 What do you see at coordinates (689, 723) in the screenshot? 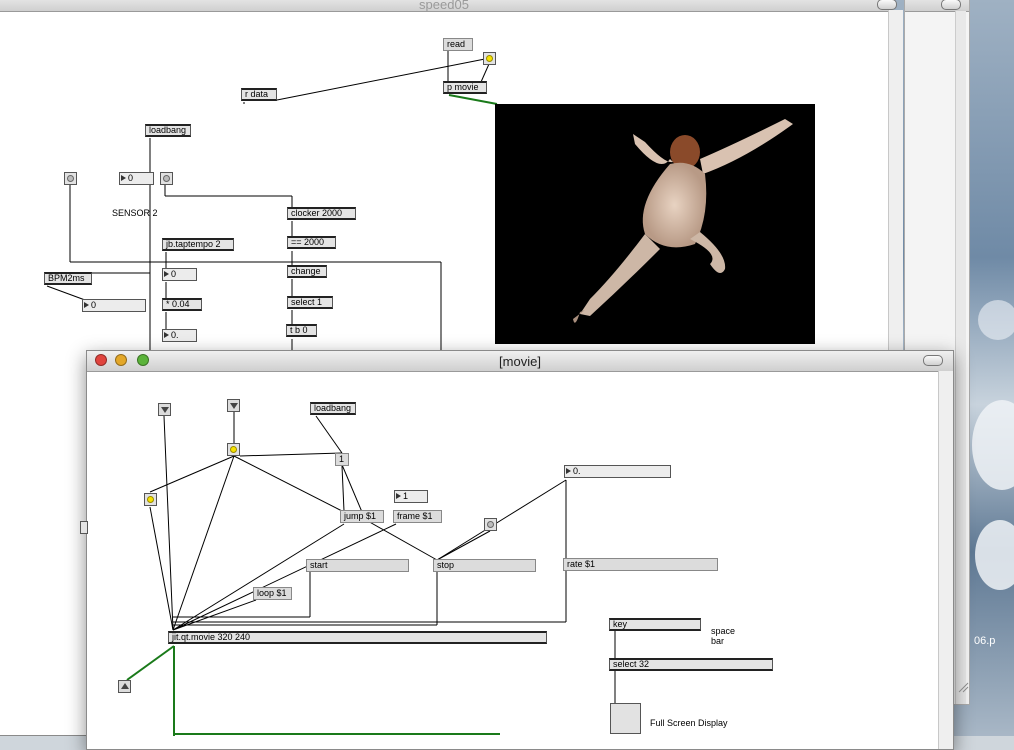
I see `fullscreen-comment: Full Screen Display` at bounding box center [689, 723].